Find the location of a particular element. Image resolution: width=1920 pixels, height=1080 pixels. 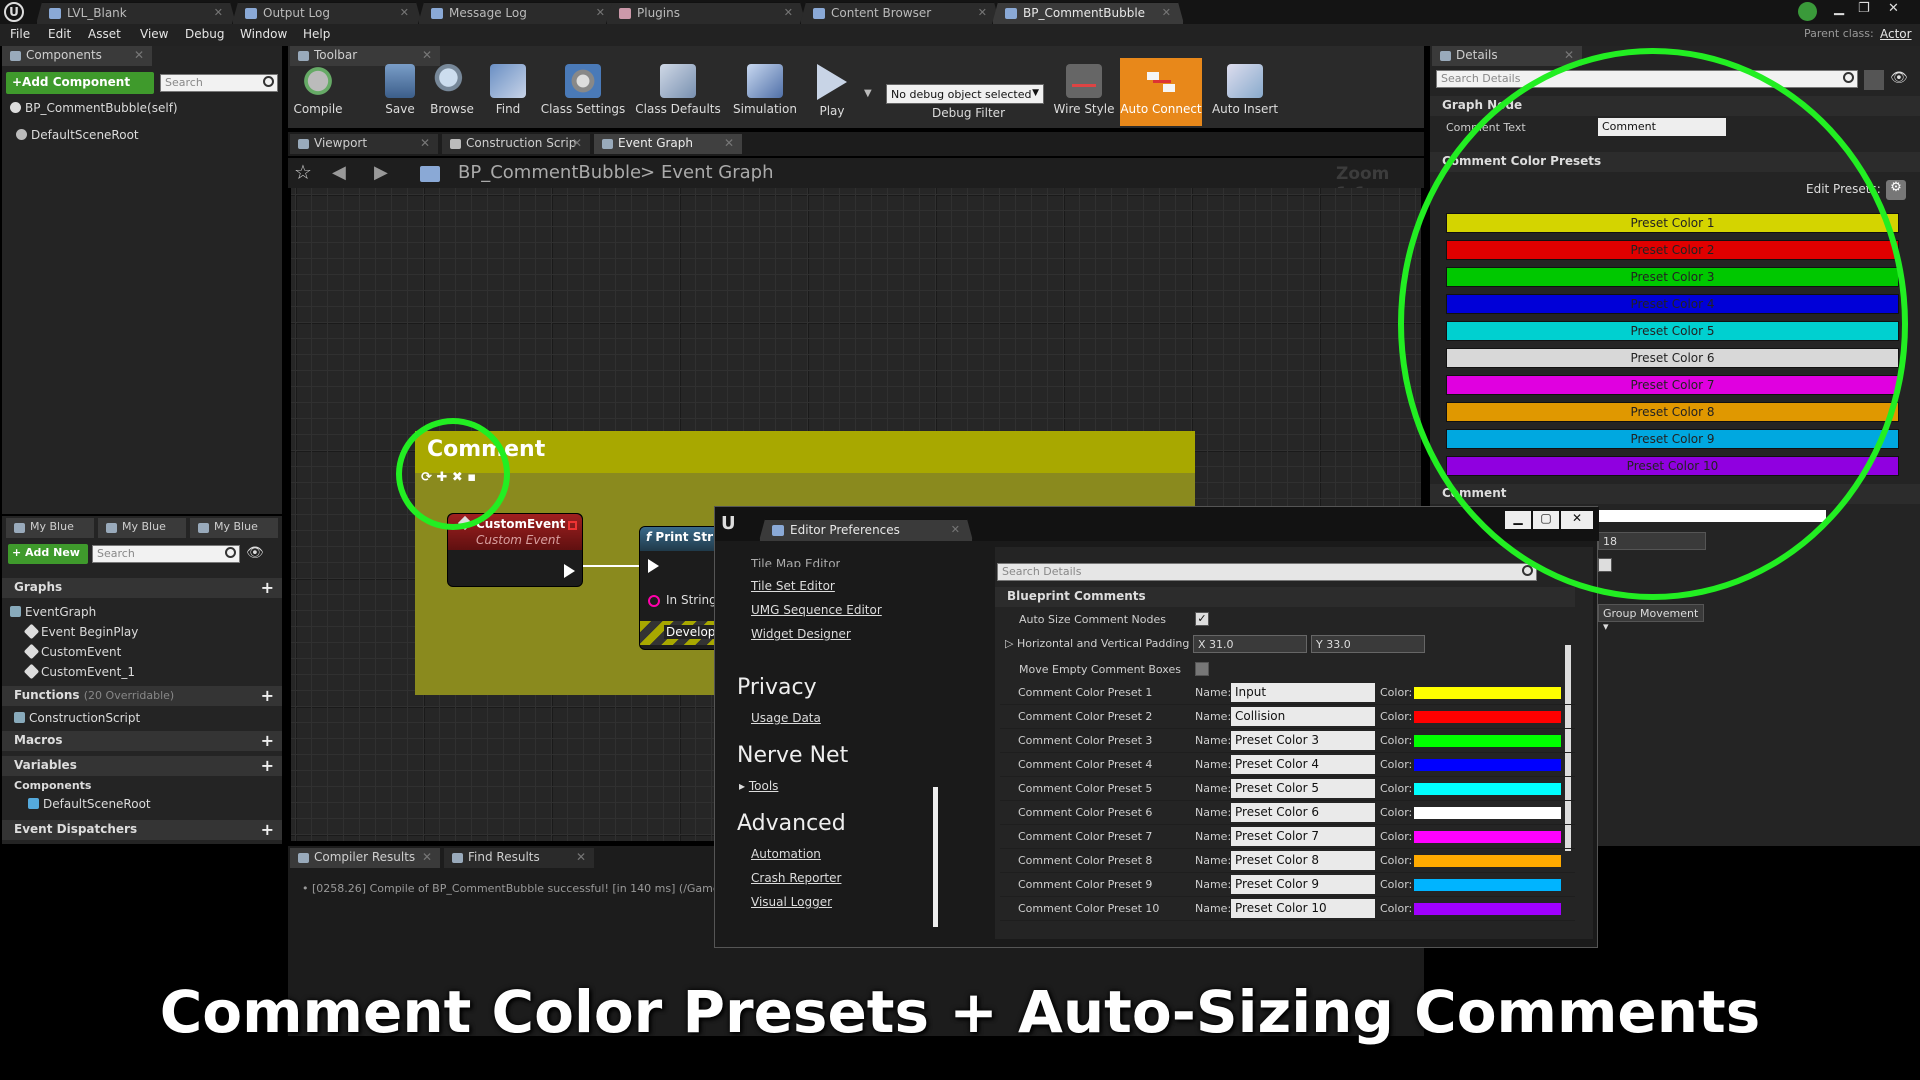

menu-window: Window is located at coordinates (263, 34).